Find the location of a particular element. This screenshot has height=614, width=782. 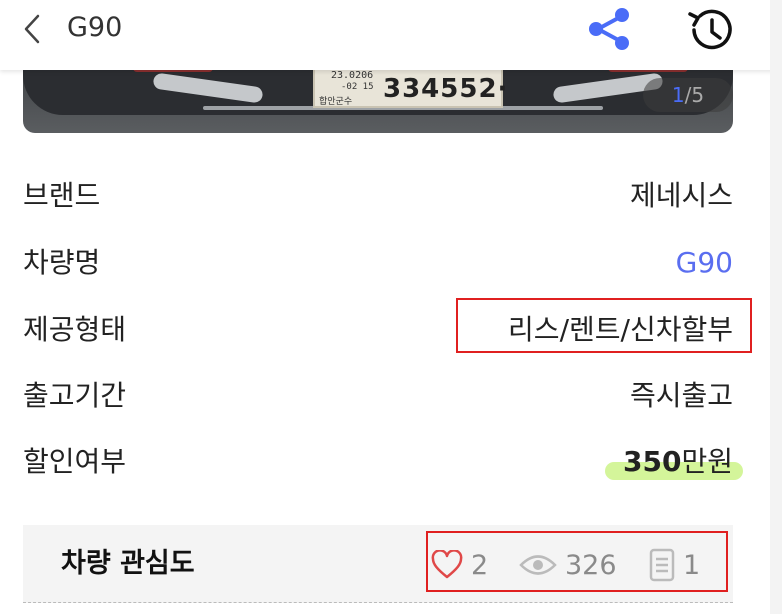

discount-value: 350만원 is located at coordinates (674, 462).